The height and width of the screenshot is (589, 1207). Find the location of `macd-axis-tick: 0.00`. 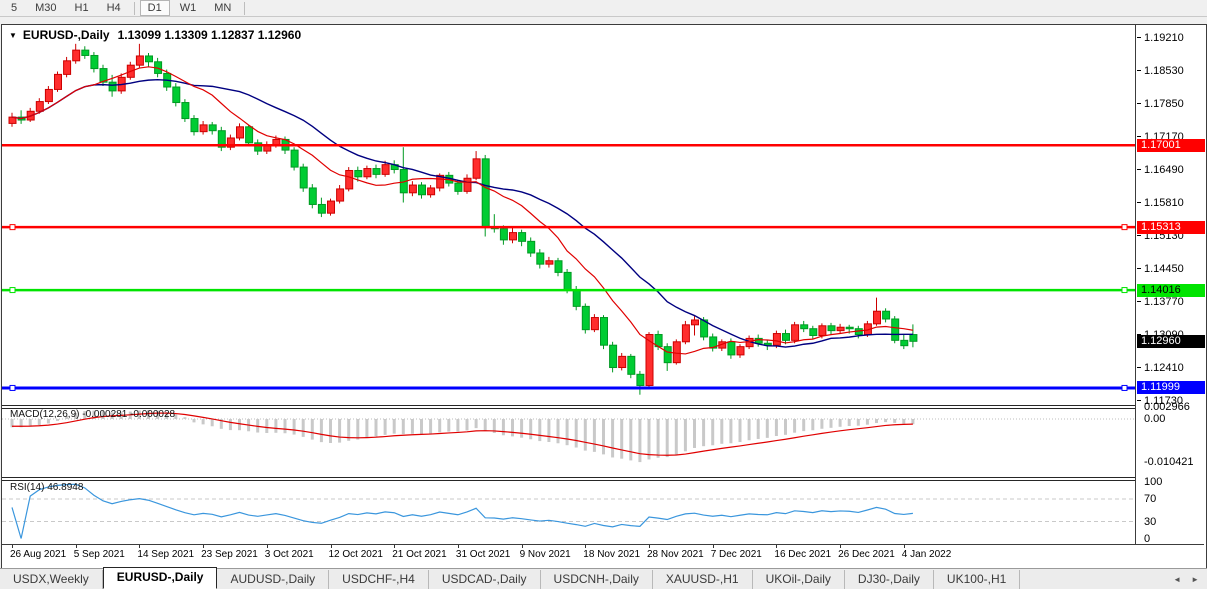

macd-axis-tick: 0.00 is located at coordinates (1155, 419).